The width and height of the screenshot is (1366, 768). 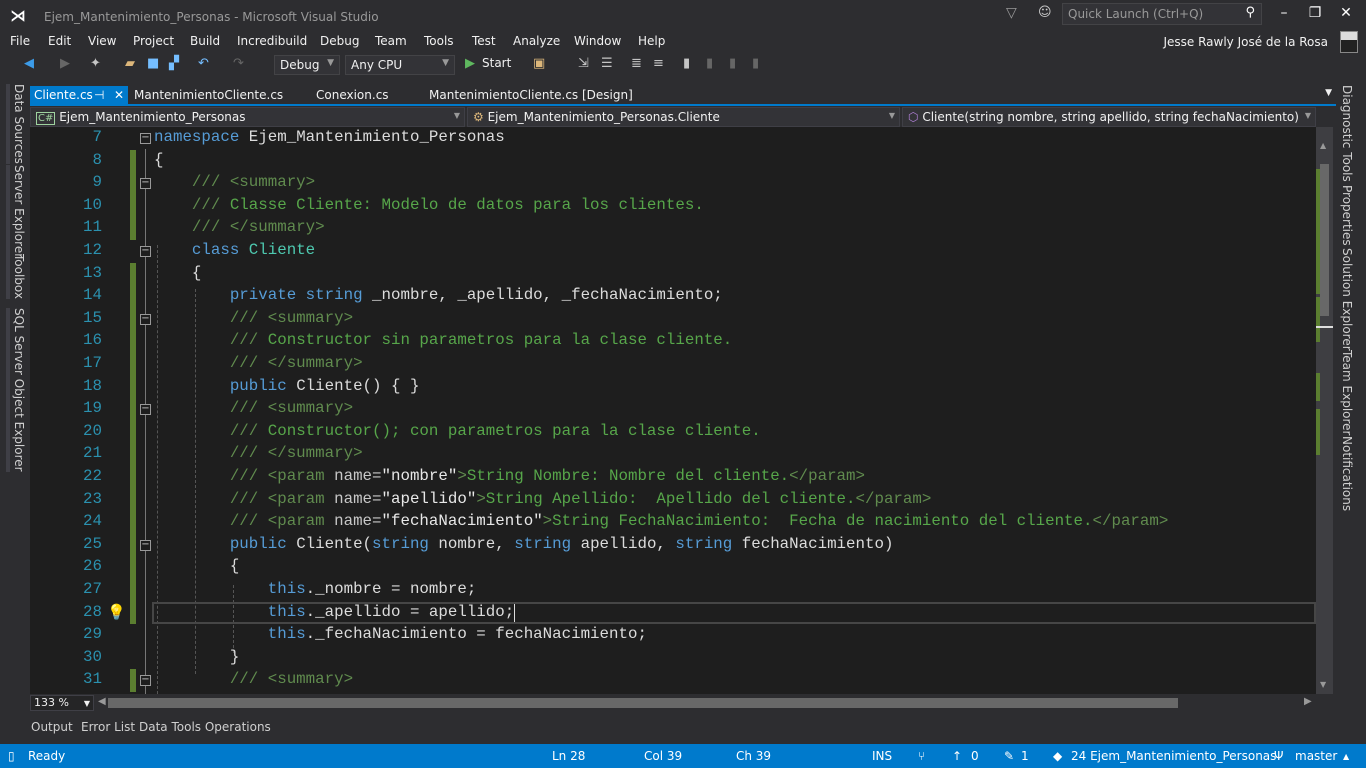 What do you see at coordinates (339, 41) in the screenshot?
I see `menu-debug: Debug` at bounding box center [339, 41].